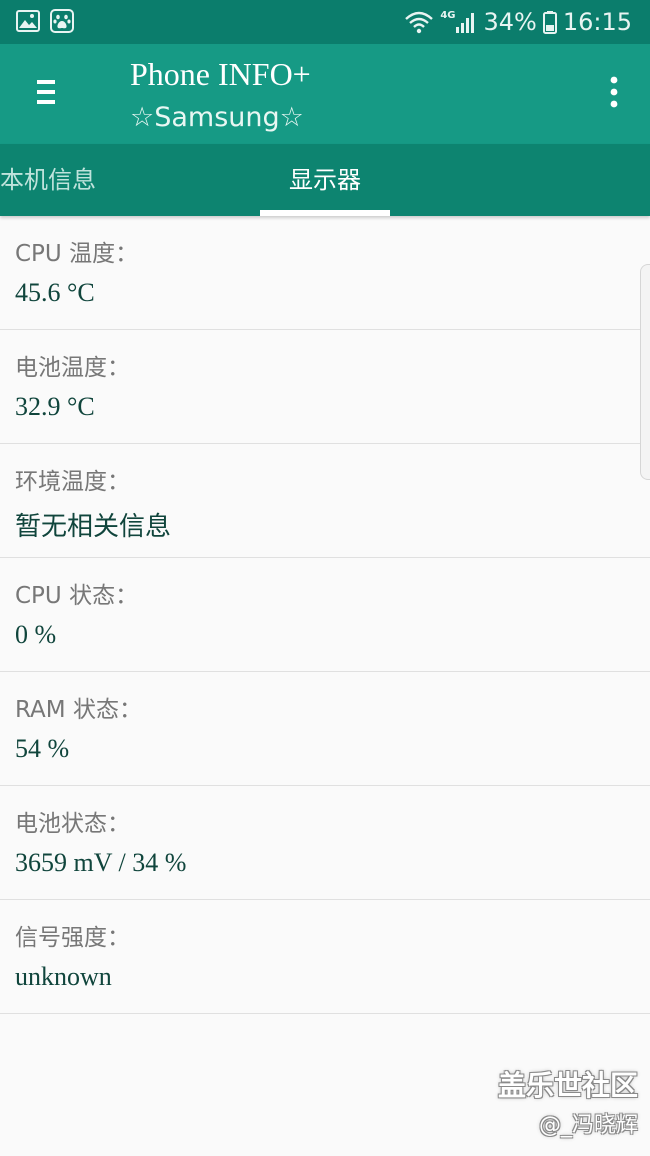  Describe the element at coordinates (325, 273) in the screenshot. I see `info-row-cpu-temperature: CPU 温度： 45.6 °C` at that location.